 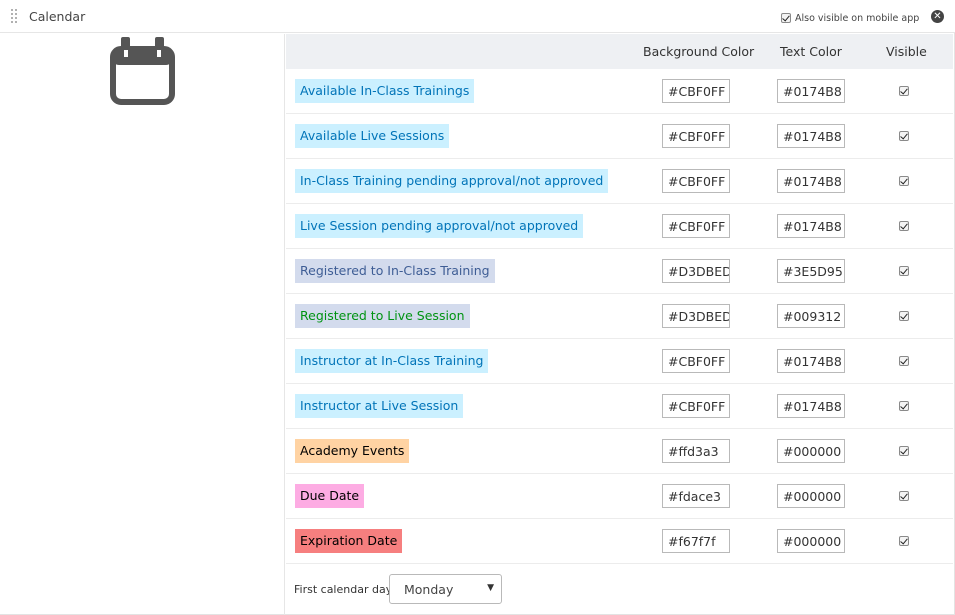 What do you see at coordinates (429, 589) in the screenshot?
I see `first-day-value: Monday` at bounding box center [429, 589].